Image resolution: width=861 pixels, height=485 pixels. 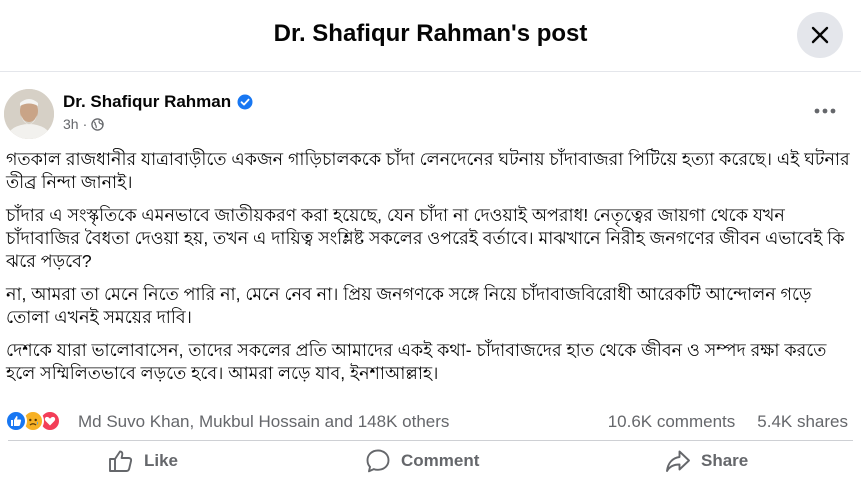 What do you see at coordinates (71, 124) in the screenshot?
I see `post-time: 3h` at bounding box center [71, 124].